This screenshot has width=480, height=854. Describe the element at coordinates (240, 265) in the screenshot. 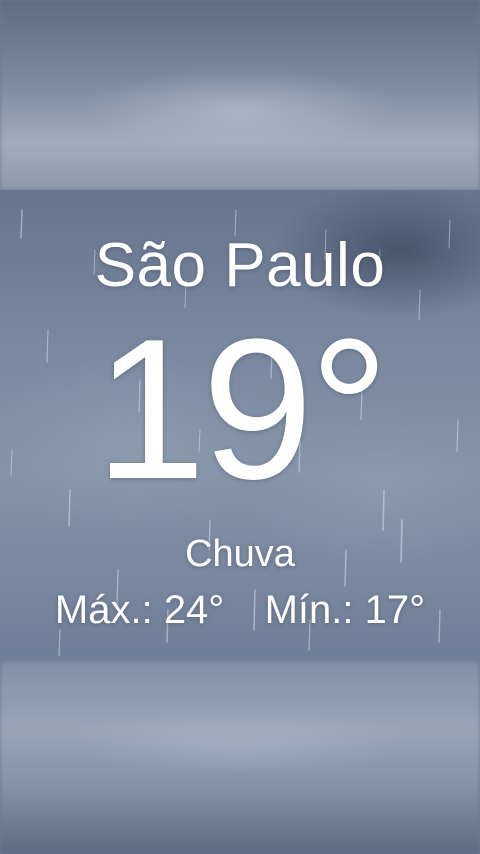

I see `city-name: São Paulo` at that location.